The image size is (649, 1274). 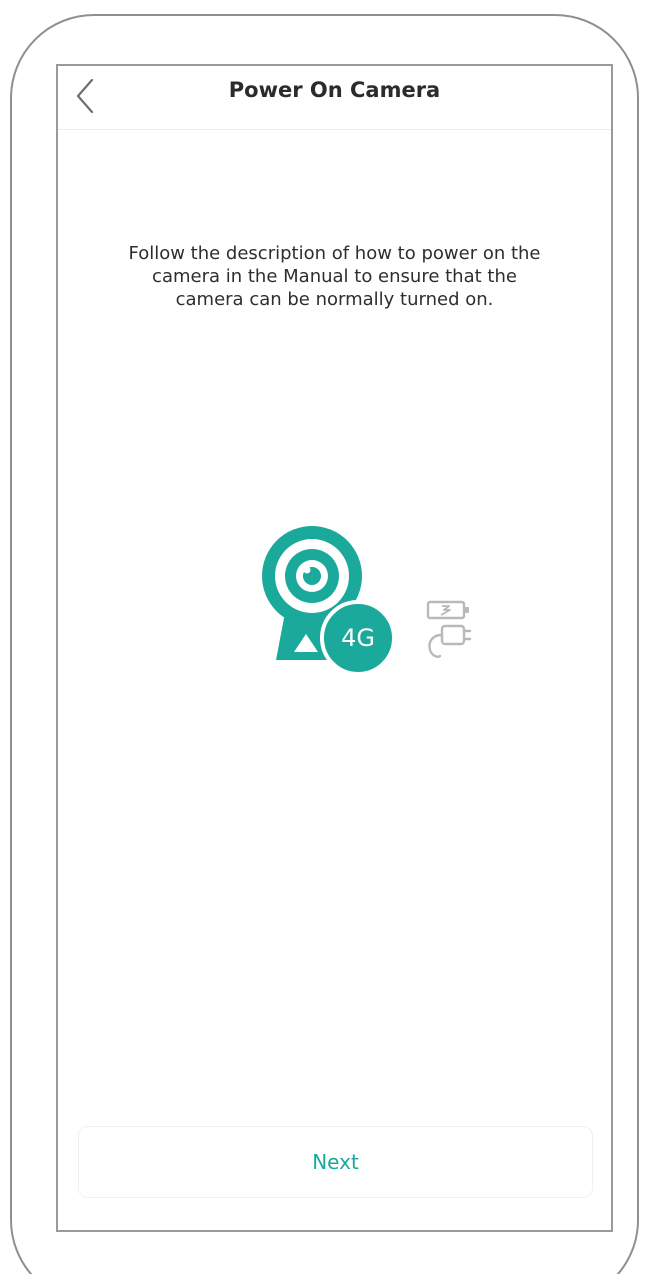 What do you see at coordinates (334, 90) in the screenshot?
I see `page-title: Power On Camera` at bounding box center [334, 90].